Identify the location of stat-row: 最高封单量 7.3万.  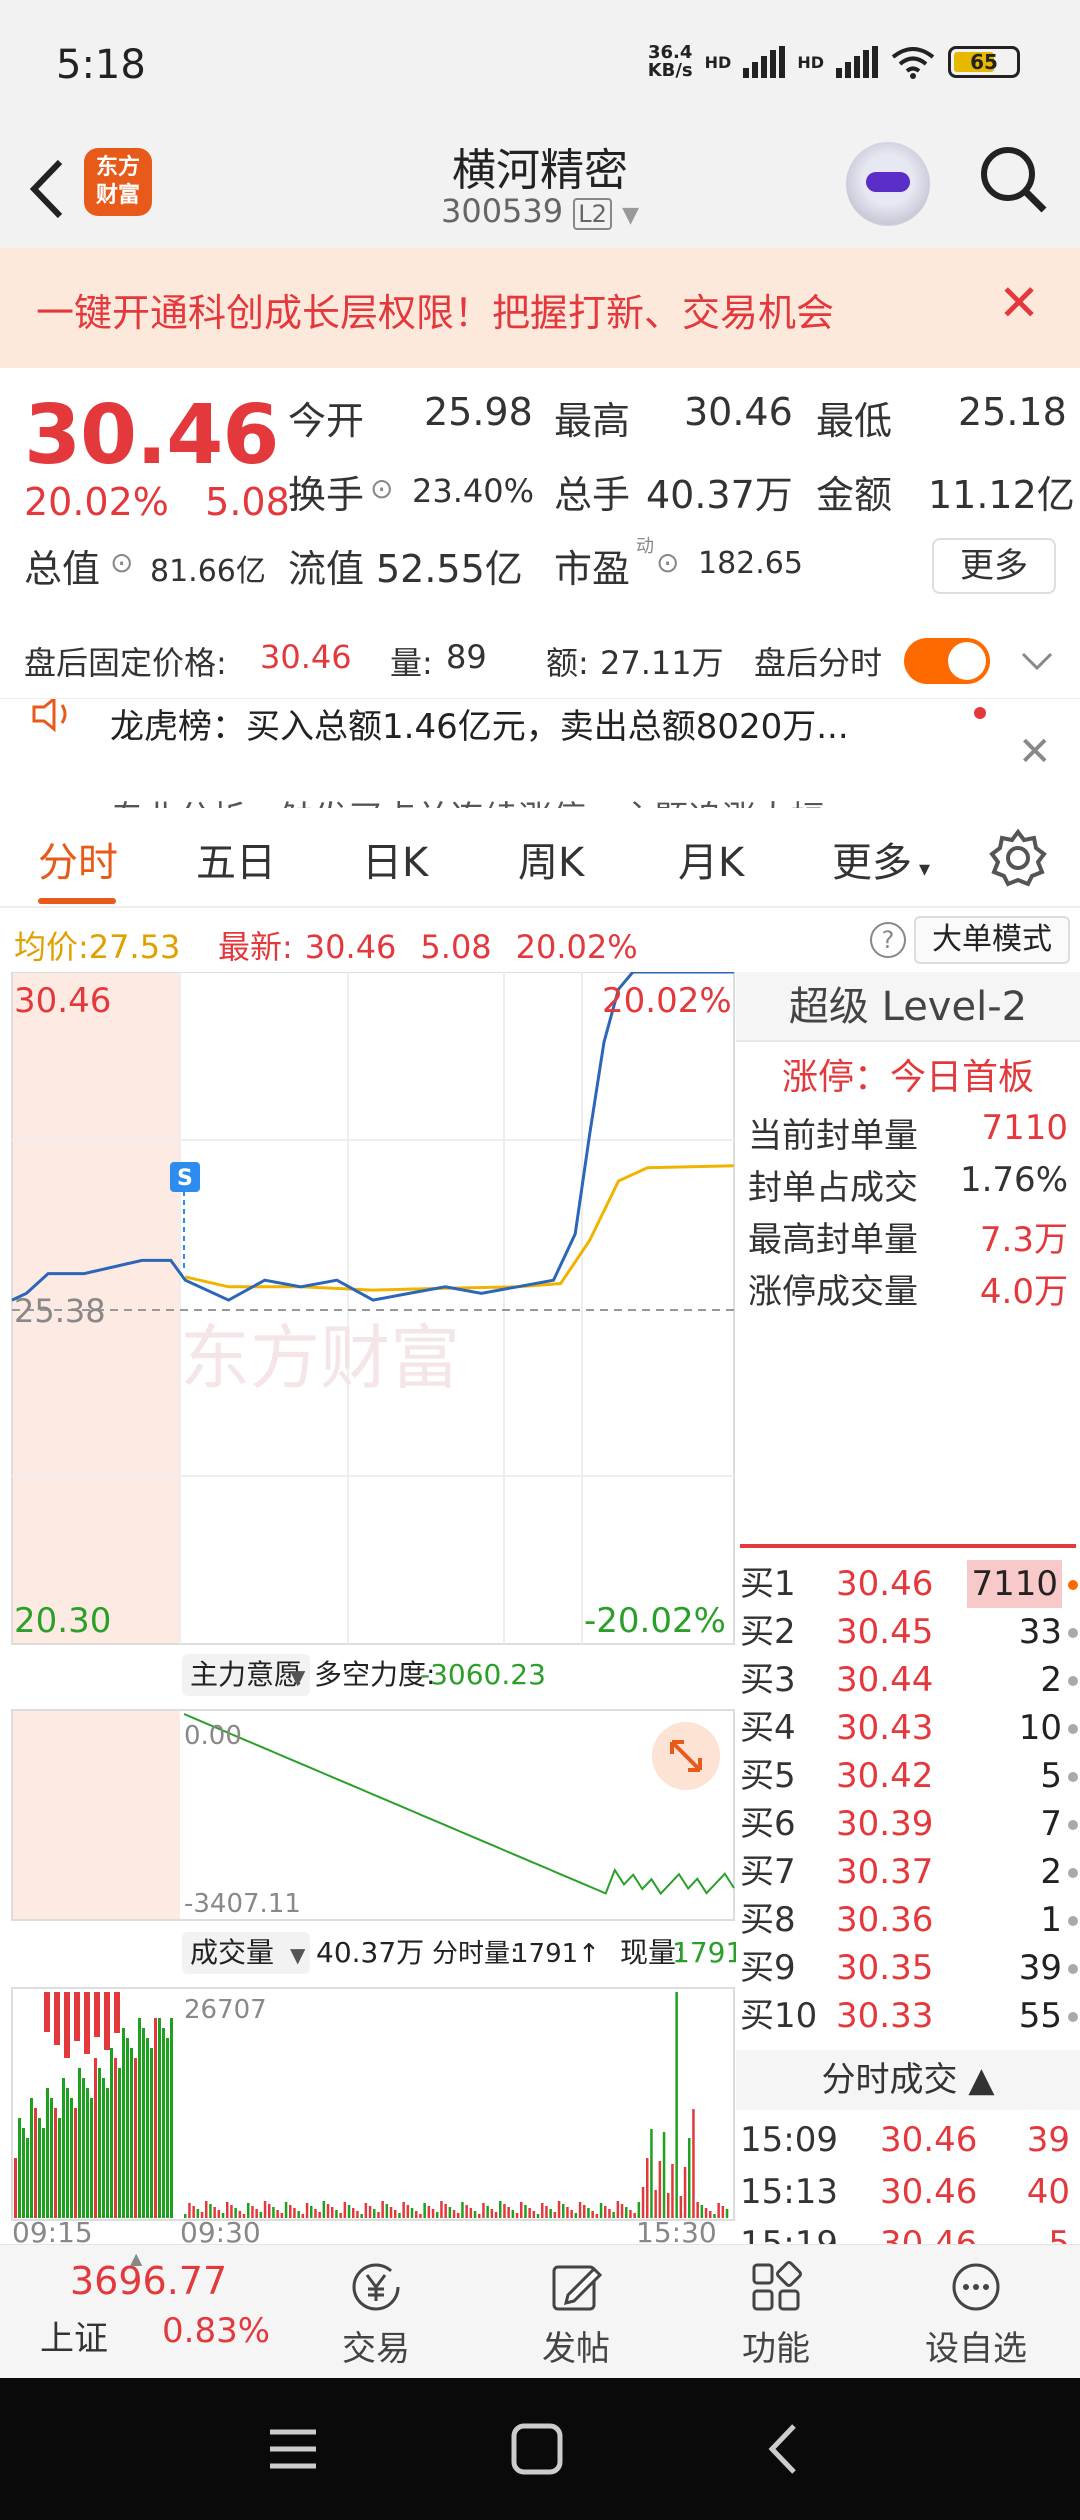
(908, 1240).